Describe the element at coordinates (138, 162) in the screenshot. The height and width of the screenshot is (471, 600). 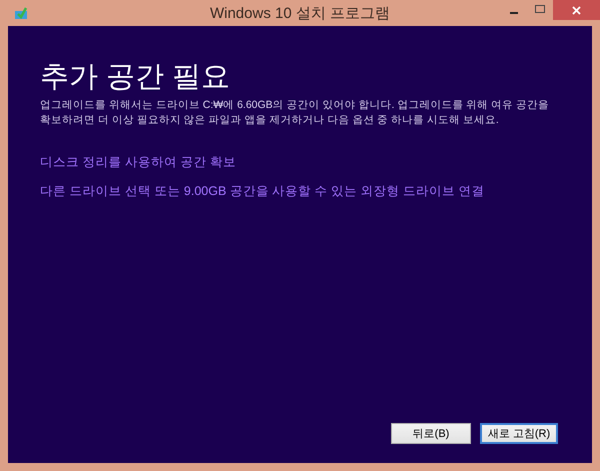
I see `option-link: 디스크 정리를 사용하여 공간 확보` at that location.